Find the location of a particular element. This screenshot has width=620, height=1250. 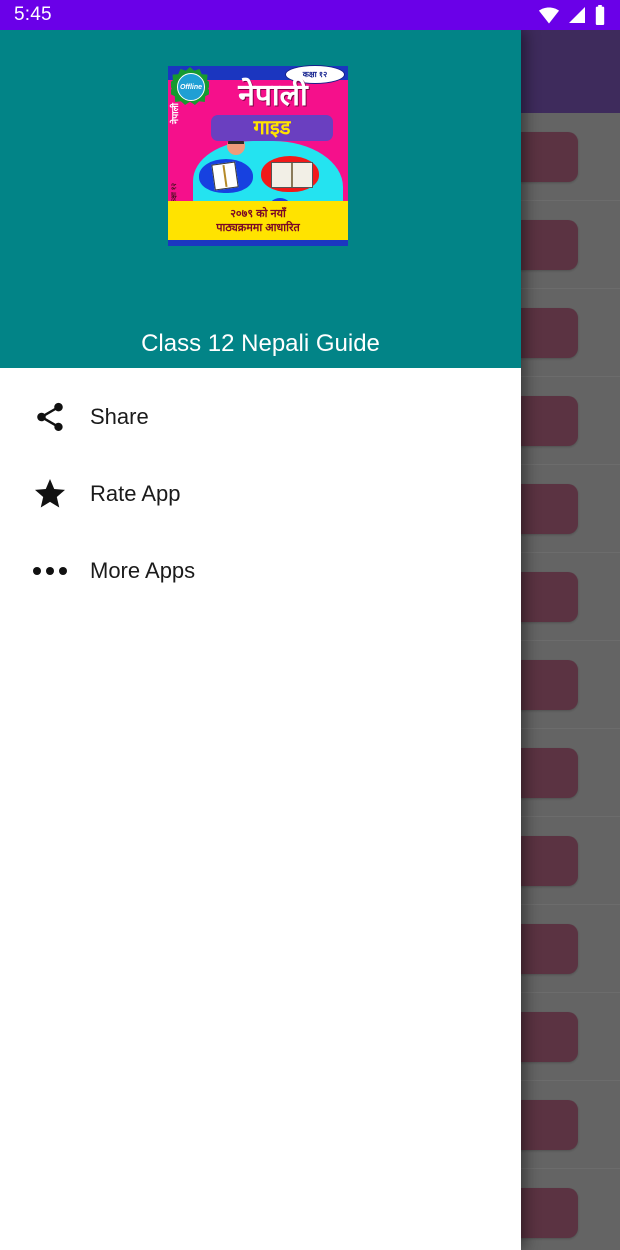

drawer-item-share: Share is located at coordinates (260, 416).